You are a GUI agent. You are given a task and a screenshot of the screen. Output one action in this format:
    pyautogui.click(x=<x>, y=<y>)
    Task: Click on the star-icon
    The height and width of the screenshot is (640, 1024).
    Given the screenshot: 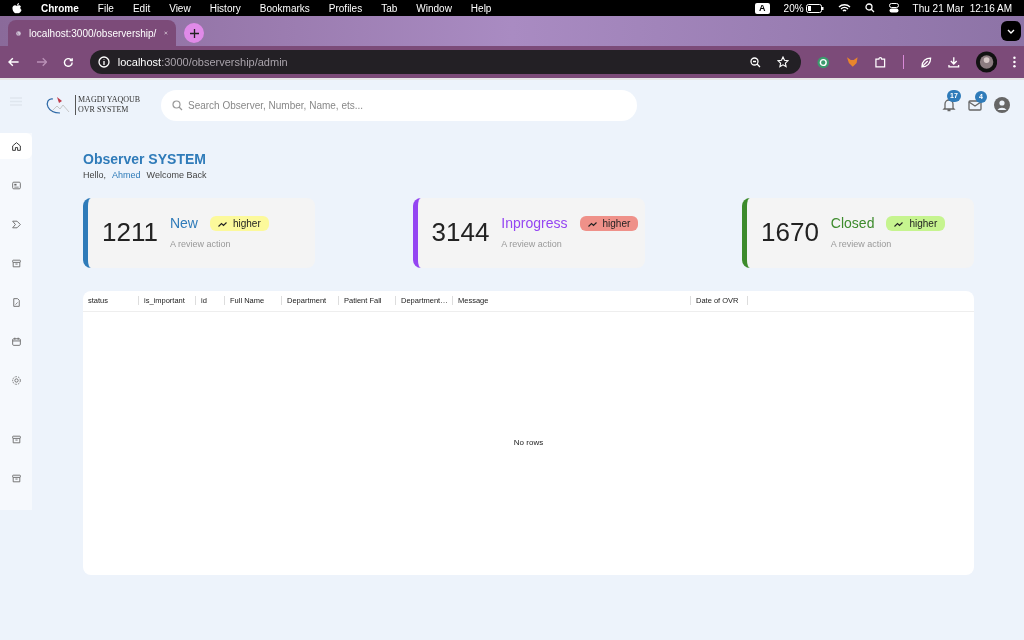 What is the action you would take?
    pyautogui.click(x=783, y=62)
    